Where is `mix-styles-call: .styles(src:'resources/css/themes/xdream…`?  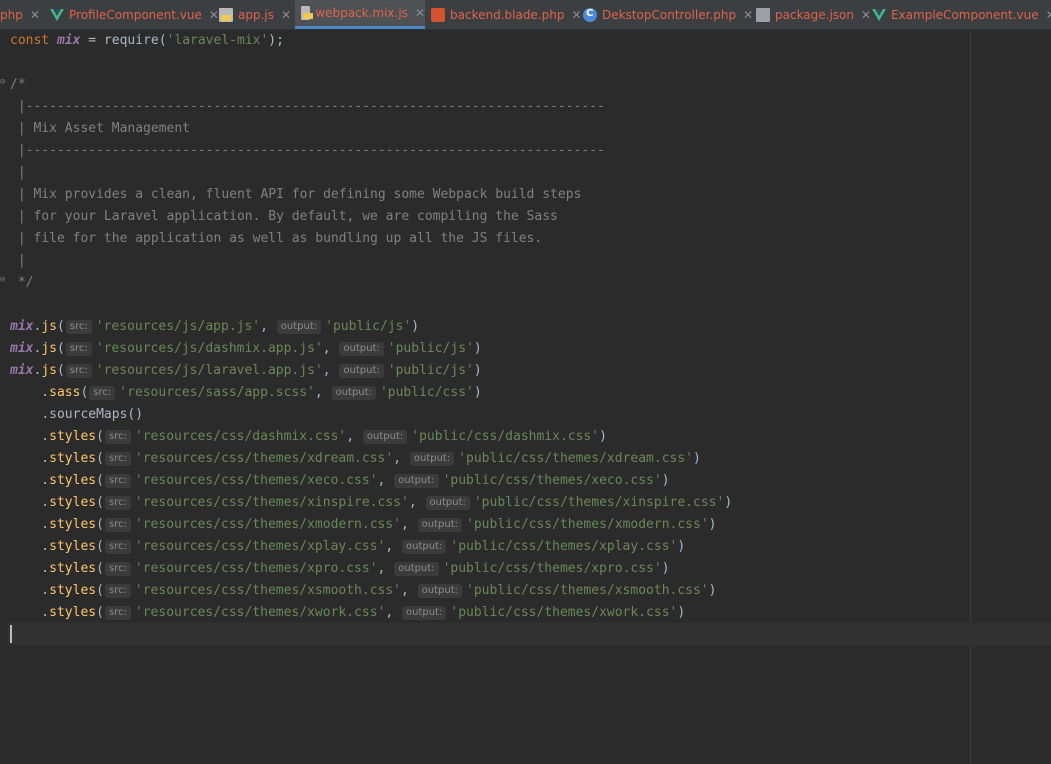
mix-styles-call: .styles(src:'resources/css/themes/xdream… is located at coordinates (355, 458).